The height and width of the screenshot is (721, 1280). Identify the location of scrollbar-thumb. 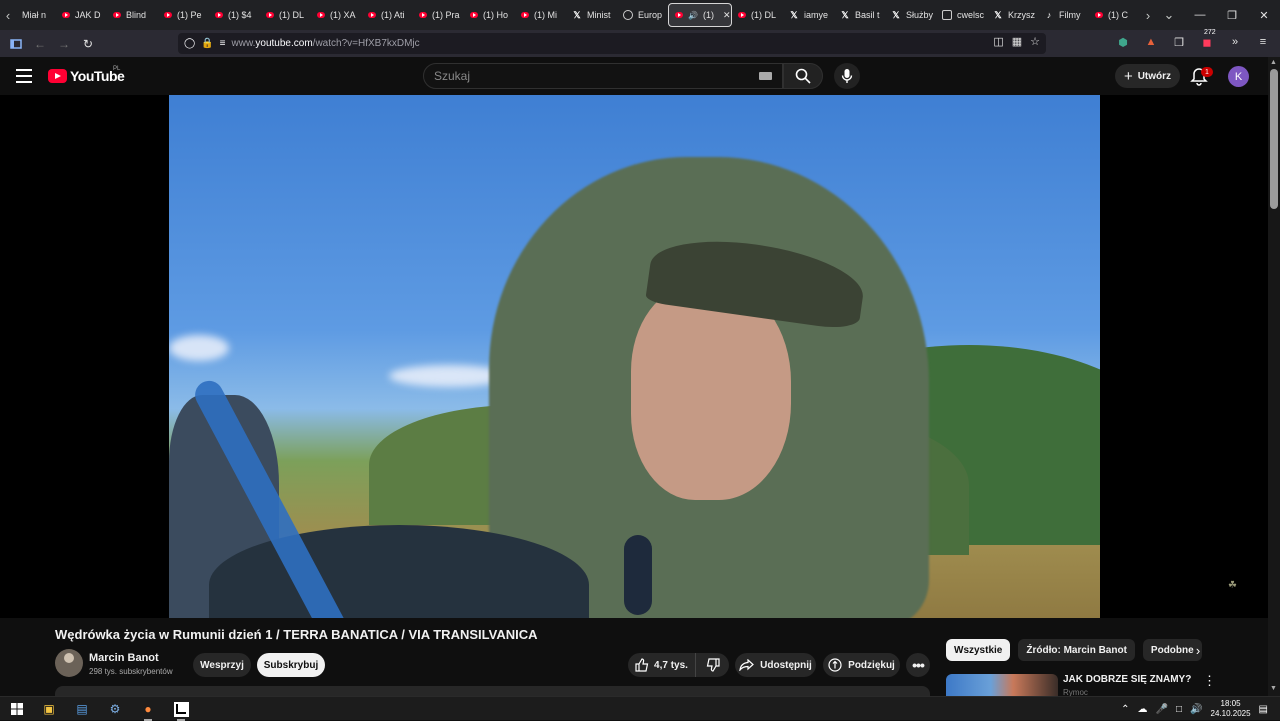
(1274, 139).